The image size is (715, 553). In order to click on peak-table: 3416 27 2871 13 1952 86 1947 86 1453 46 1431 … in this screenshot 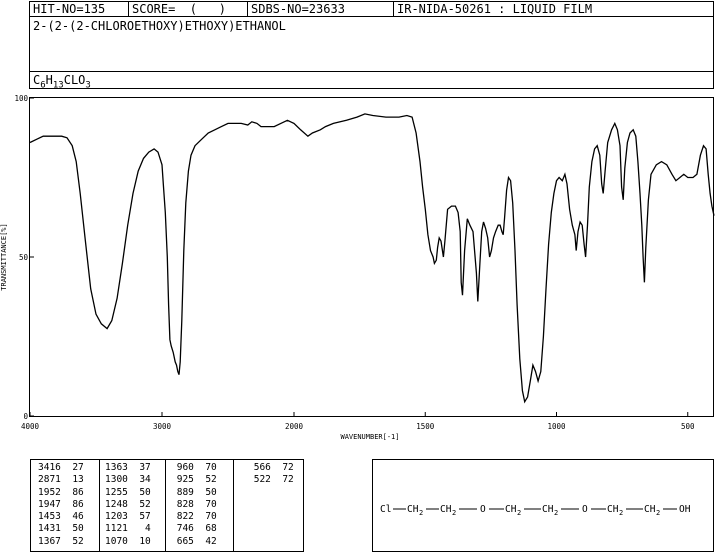, I will do `click(167, 505)`.